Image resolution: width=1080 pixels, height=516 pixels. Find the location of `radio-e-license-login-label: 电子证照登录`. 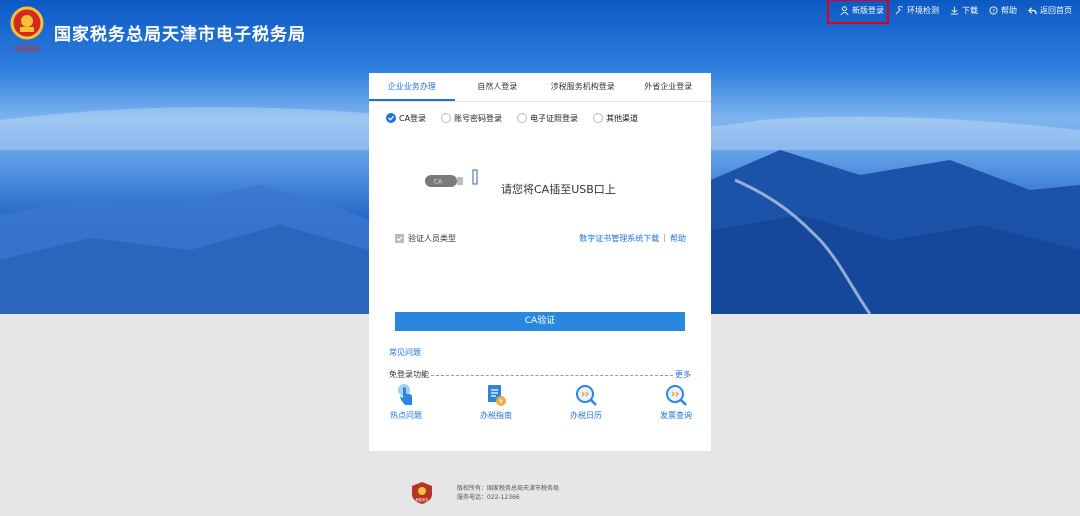

radio-e-license-login-label: 电子证照登录 is located at coordinates (554, 118).